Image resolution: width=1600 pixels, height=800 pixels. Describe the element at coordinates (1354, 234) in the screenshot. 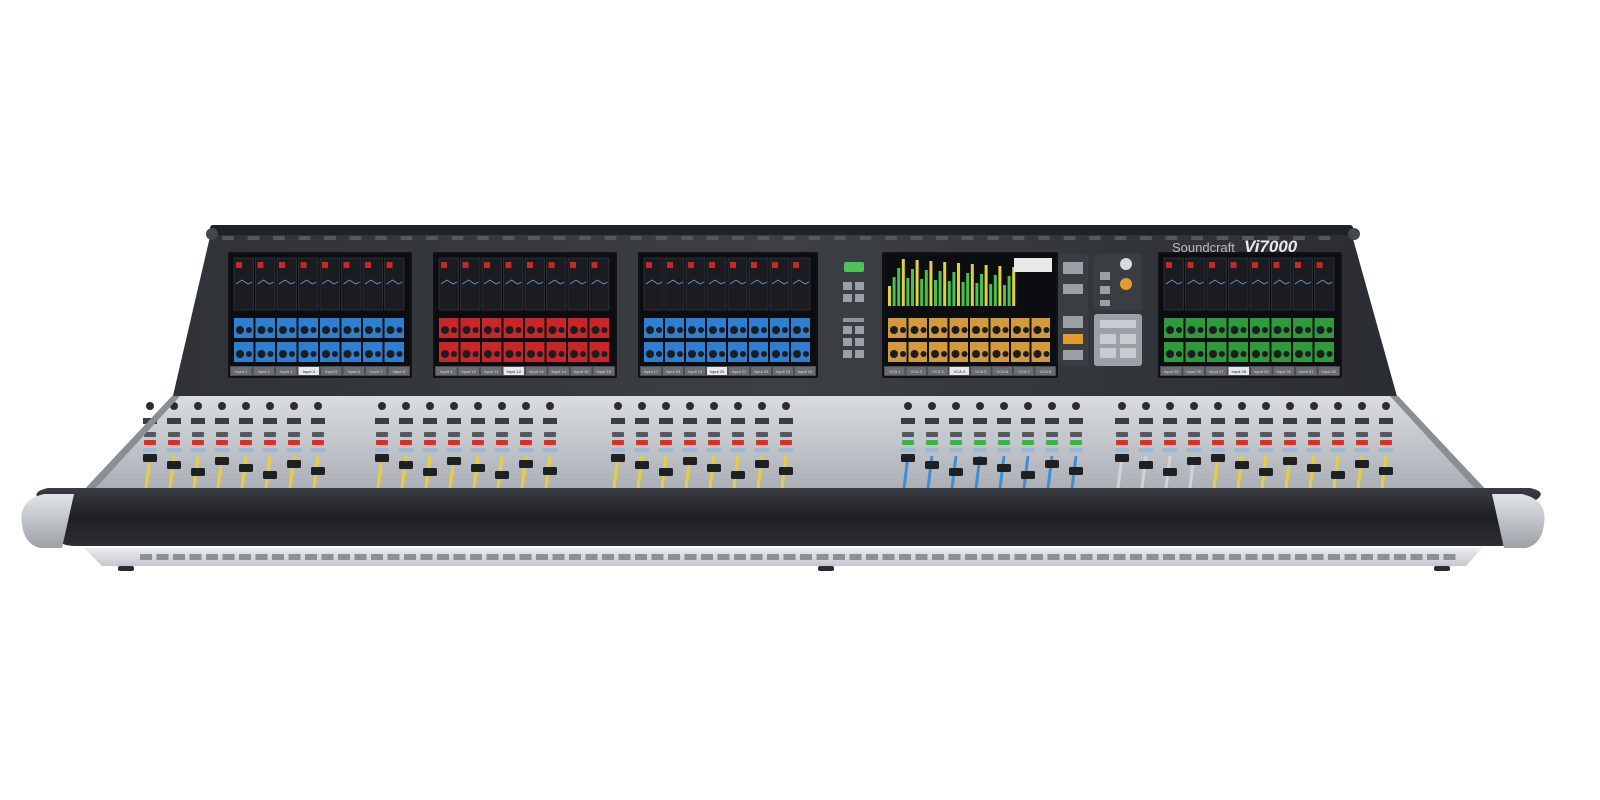

I see `top-right-end` at that location.